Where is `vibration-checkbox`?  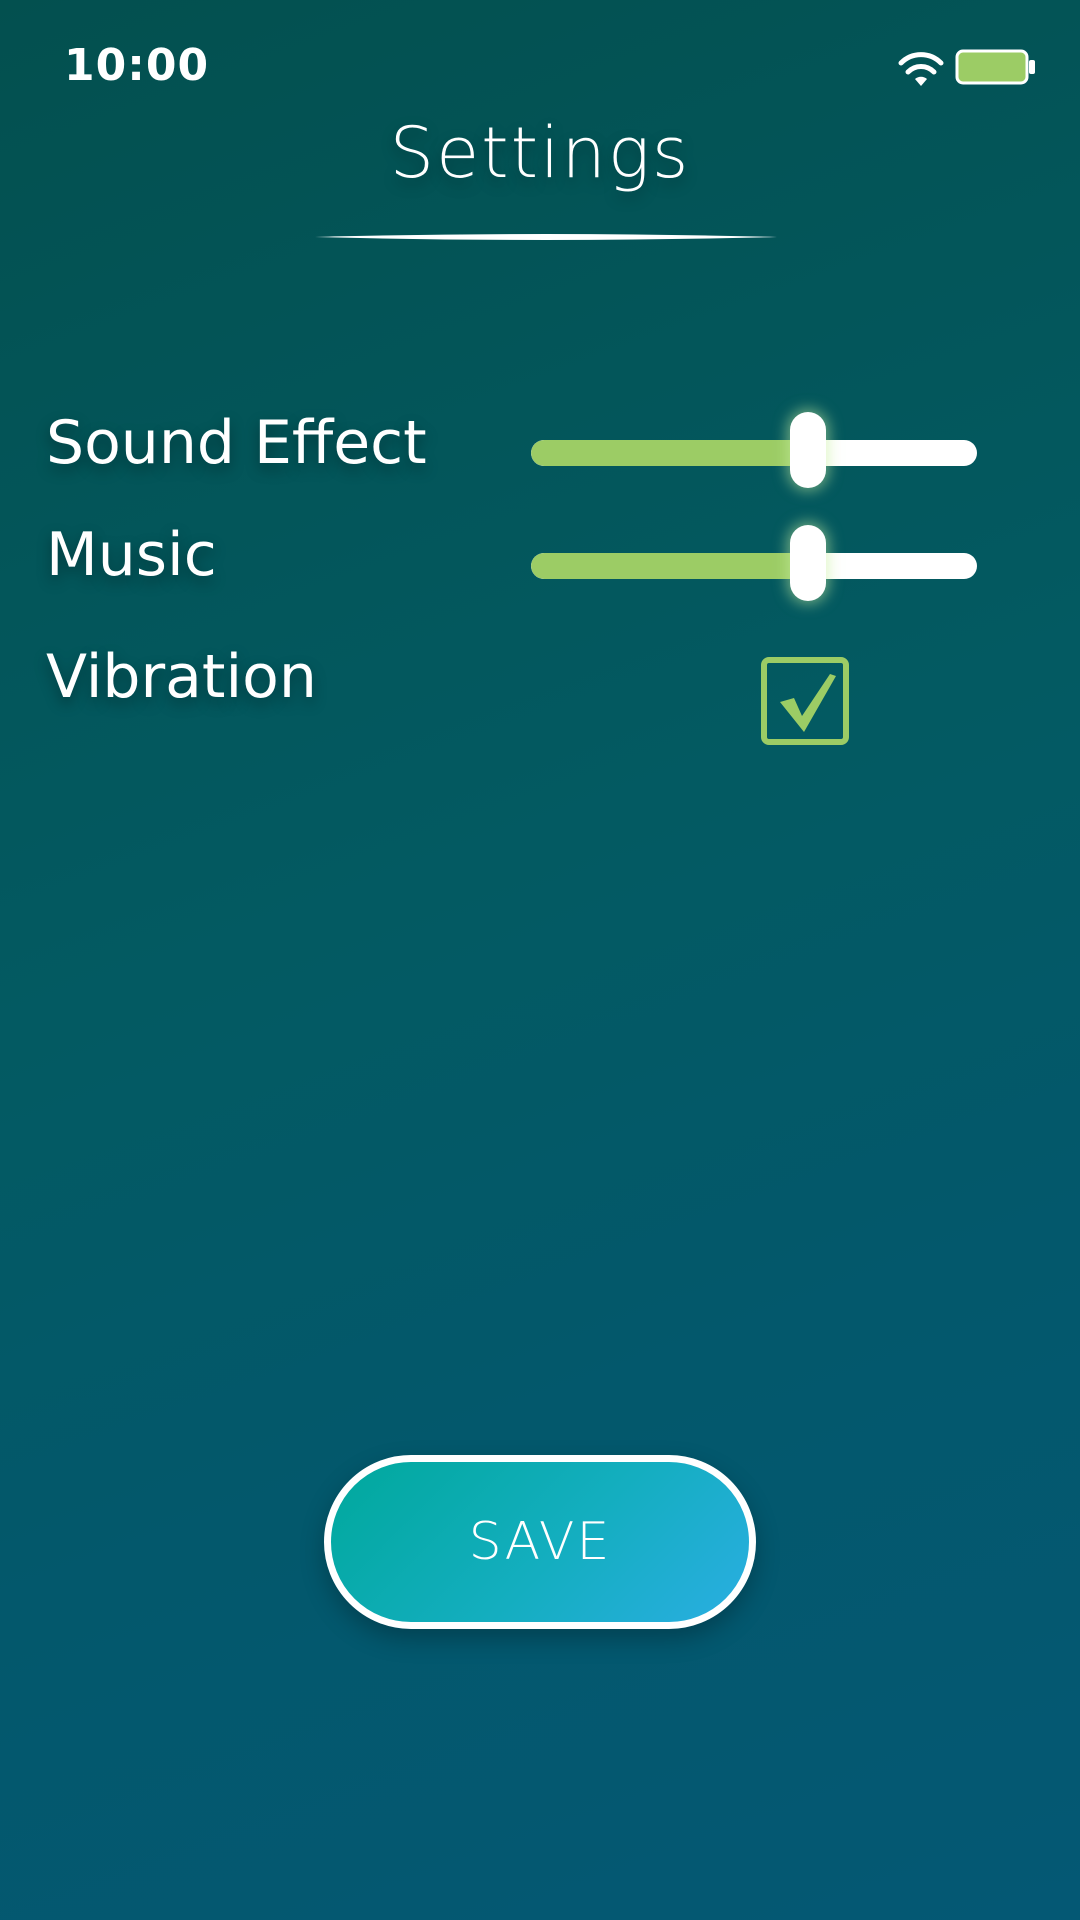 vibration-checkbox is located at coordinates (805, 701).